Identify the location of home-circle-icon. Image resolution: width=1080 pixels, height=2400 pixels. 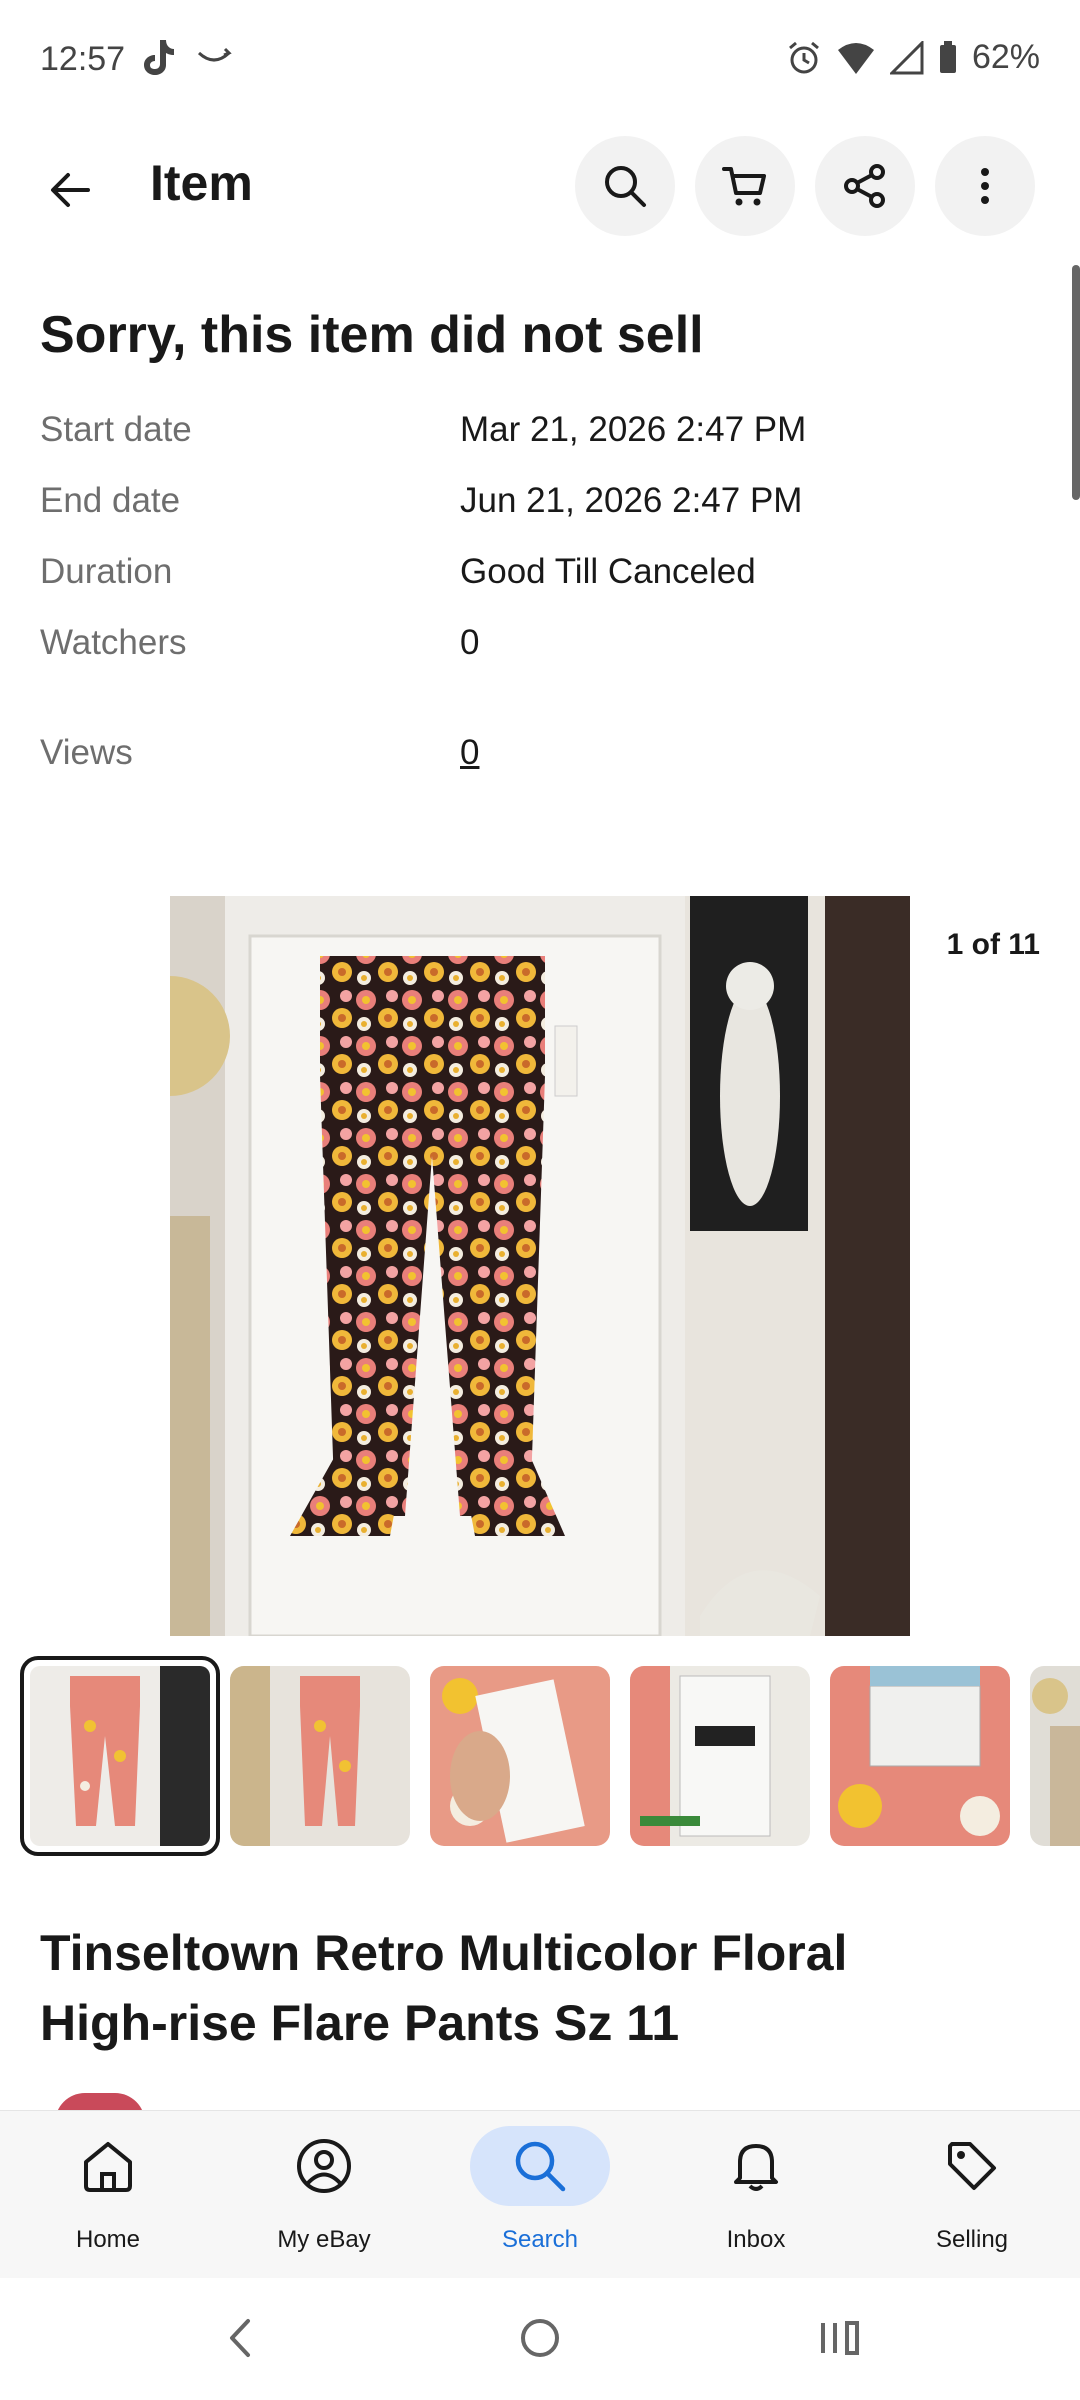
(540, 2338).